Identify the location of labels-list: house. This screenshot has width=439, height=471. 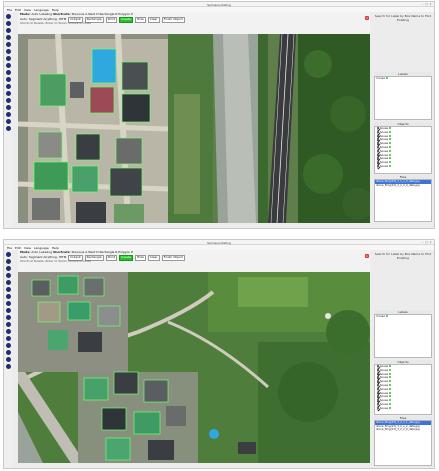
(403, 336).